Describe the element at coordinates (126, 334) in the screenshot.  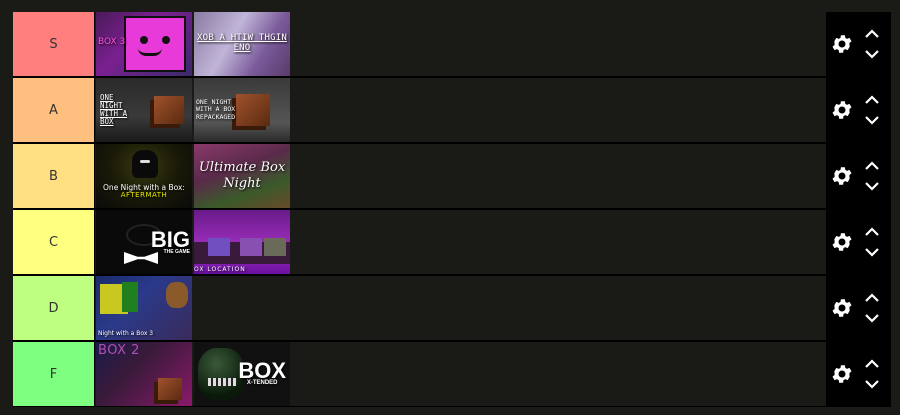
I see `thumb-caption: Night with a Box 3` at that location.